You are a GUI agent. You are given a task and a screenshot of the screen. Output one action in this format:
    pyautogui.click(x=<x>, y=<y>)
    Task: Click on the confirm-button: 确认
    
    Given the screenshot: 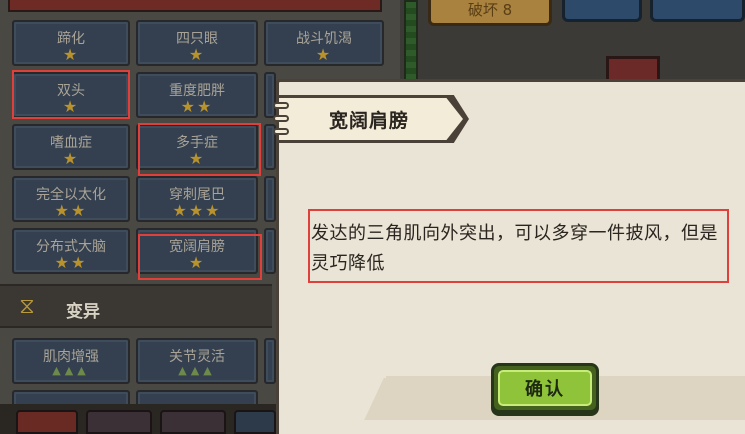 What is the action you would take?
    pyautogui.click(x=545, y=388)
    